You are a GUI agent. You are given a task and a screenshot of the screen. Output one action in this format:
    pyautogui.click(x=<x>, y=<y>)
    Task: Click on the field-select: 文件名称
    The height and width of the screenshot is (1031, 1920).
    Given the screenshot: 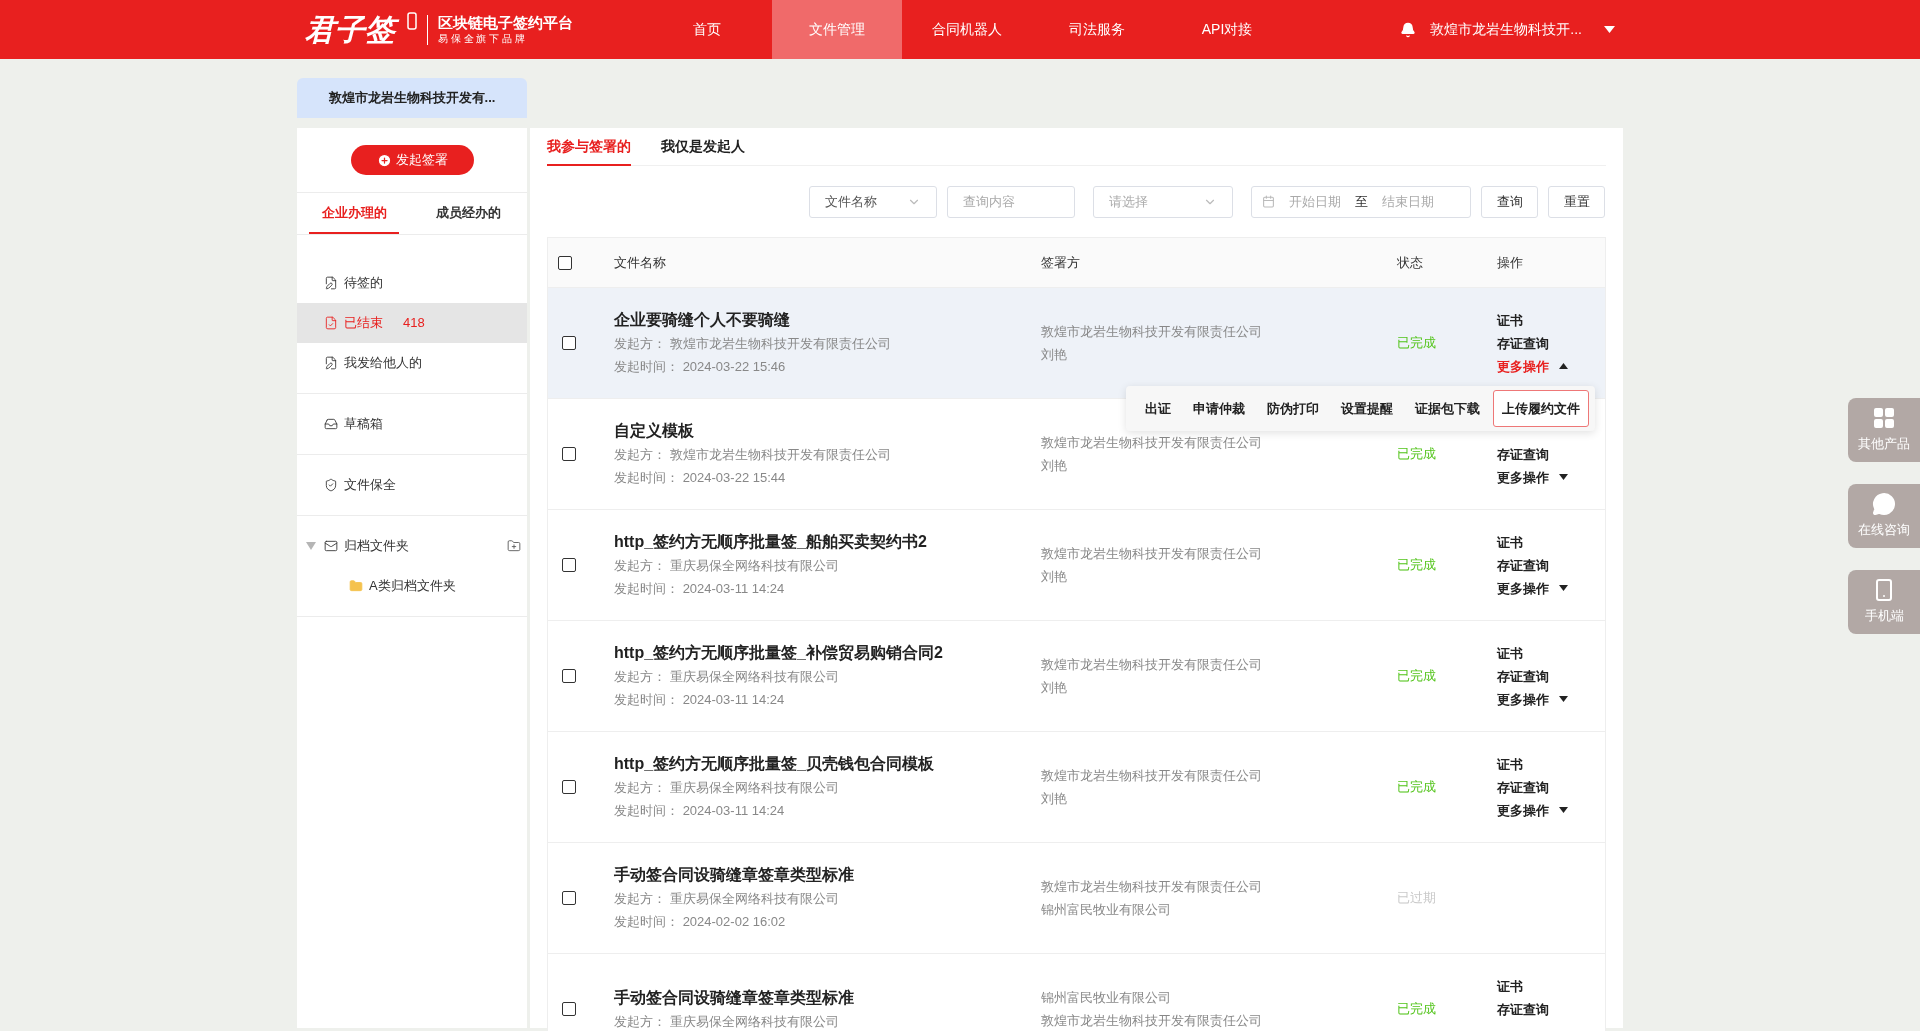 What is the action you would take?
    pyautogui.click(x=873, y=201)
    